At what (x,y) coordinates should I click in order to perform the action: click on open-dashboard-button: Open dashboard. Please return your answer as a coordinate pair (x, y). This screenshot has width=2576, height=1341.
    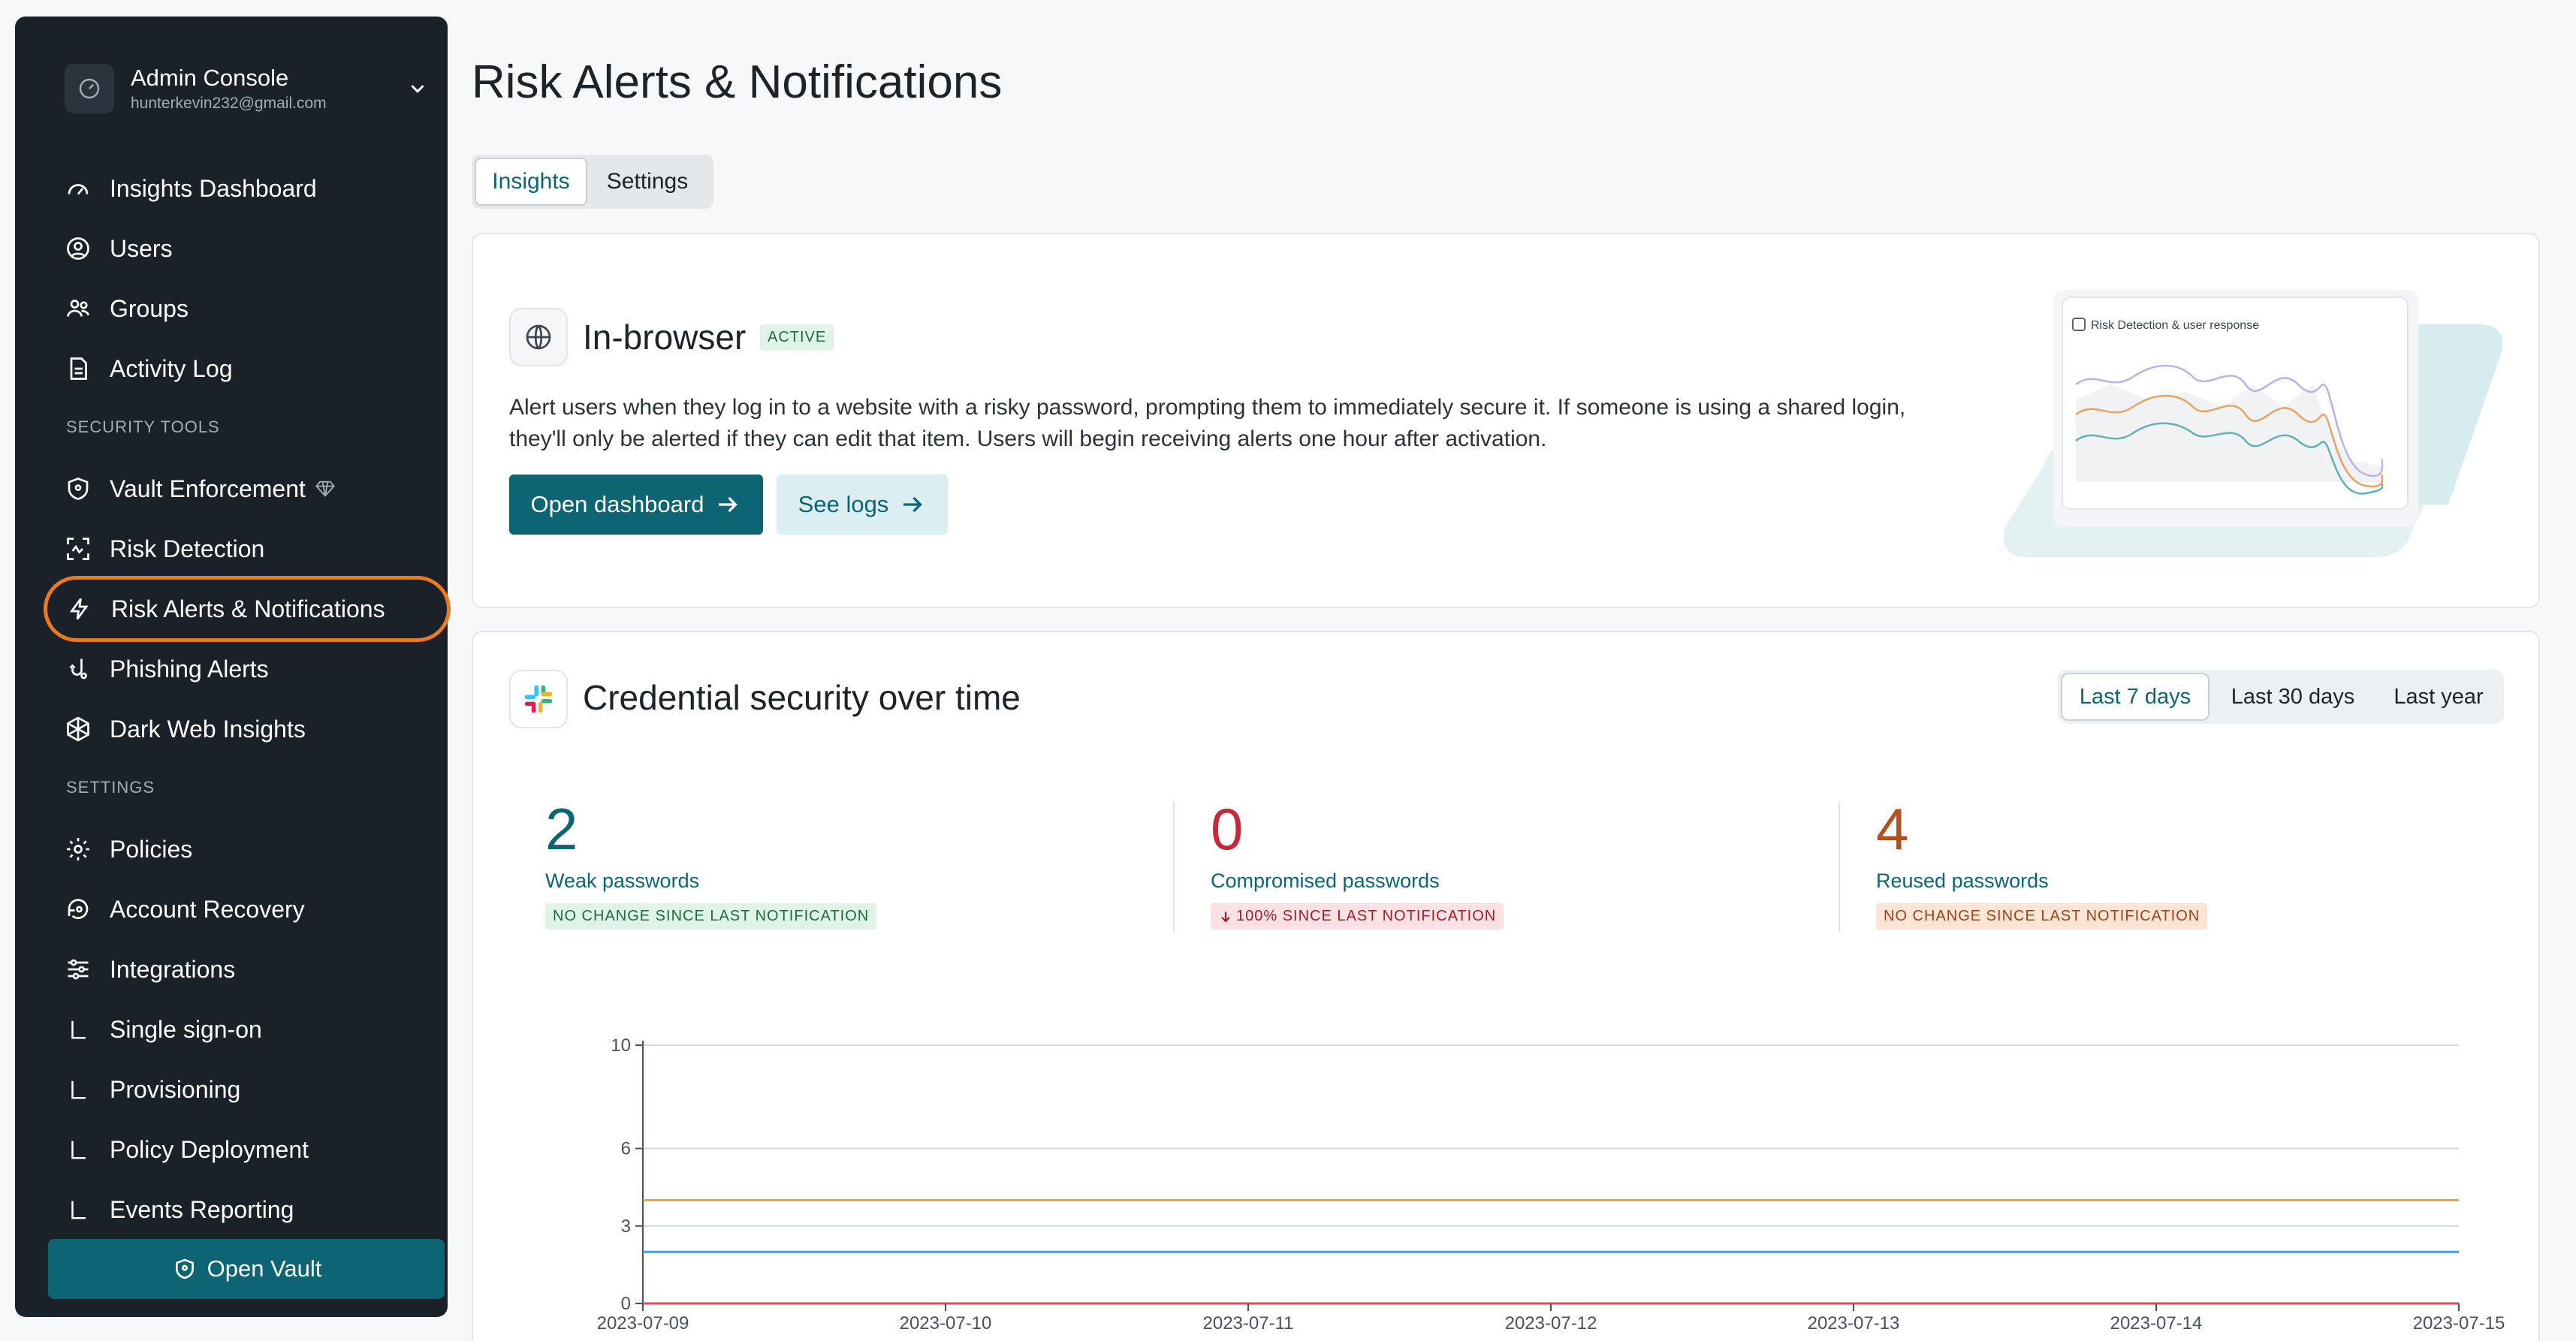
    Looking at the image, I should click on (636, 505).